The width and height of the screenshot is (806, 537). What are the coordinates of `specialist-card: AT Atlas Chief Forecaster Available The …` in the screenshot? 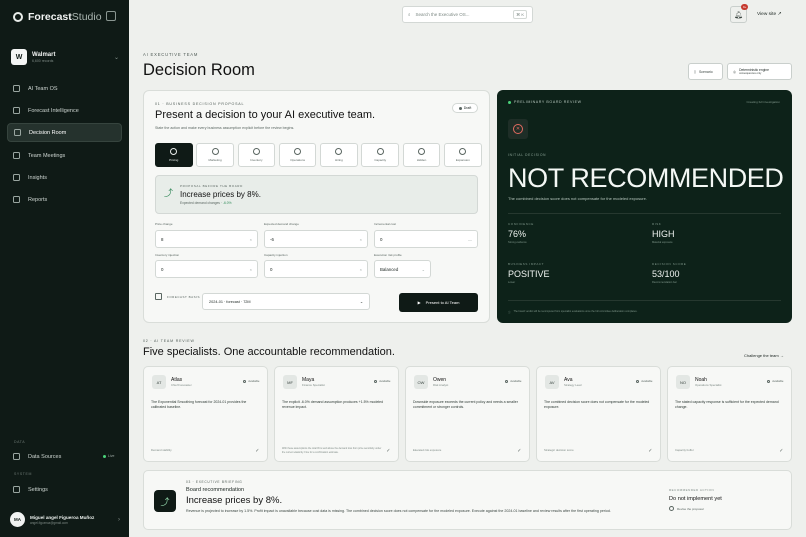 It's located at (205, 414).